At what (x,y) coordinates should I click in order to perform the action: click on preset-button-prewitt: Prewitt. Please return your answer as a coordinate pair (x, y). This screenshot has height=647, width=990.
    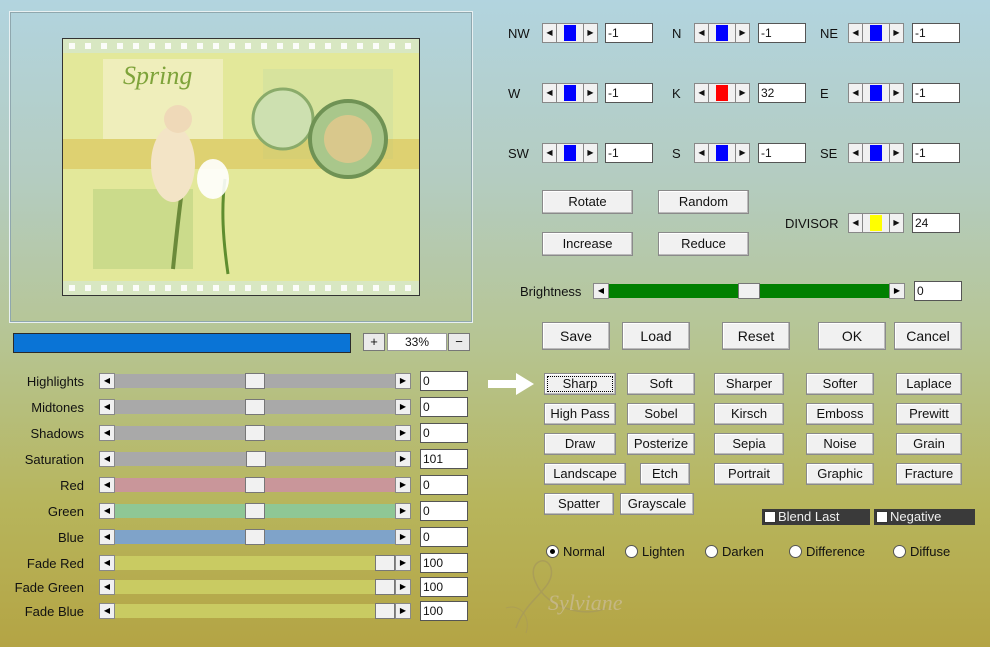
    Looking at the image, I should click on (929, 414).